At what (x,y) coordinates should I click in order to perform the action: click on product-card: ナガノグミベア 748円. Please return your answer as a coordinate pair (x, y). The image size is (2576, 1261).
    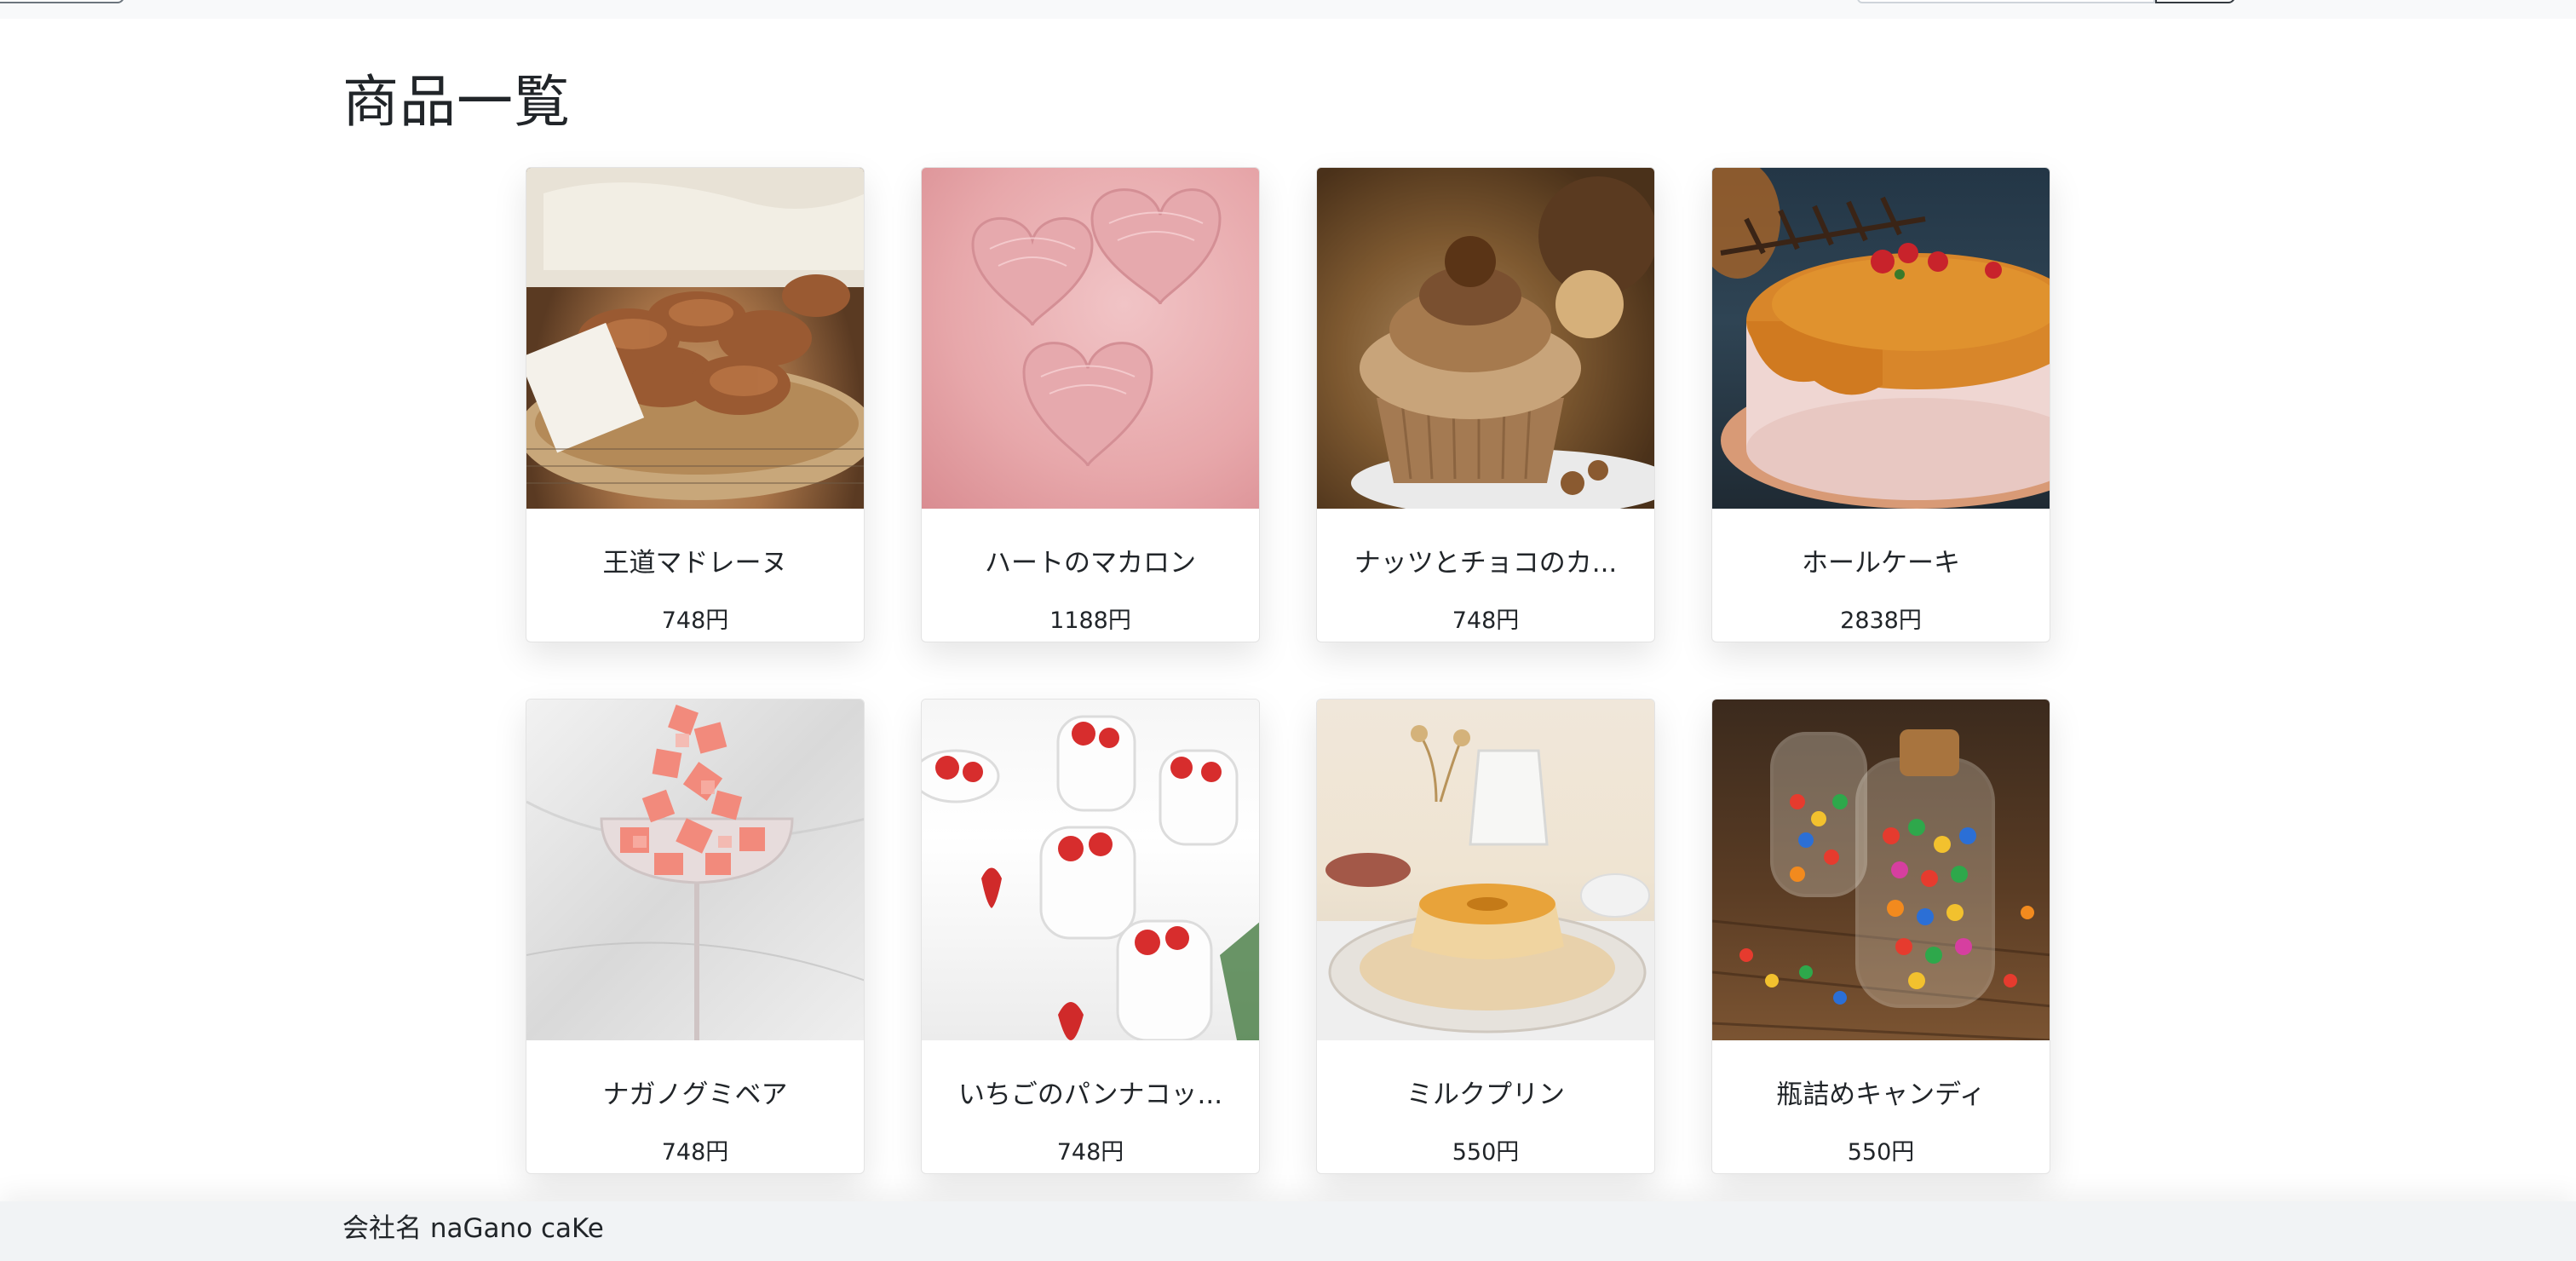
    Looking at the image, I should click on (696, 937).